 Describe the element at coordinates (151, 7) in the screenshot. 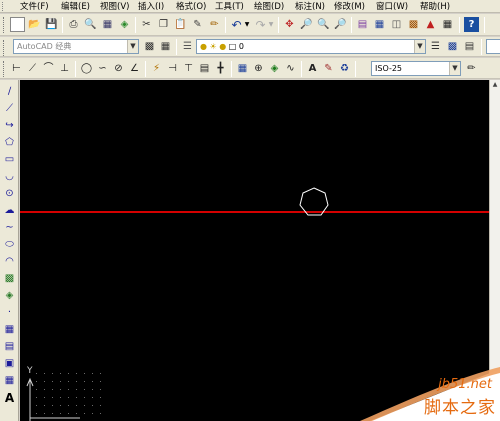

I see `menu-insert: 插入(I)` at that location.